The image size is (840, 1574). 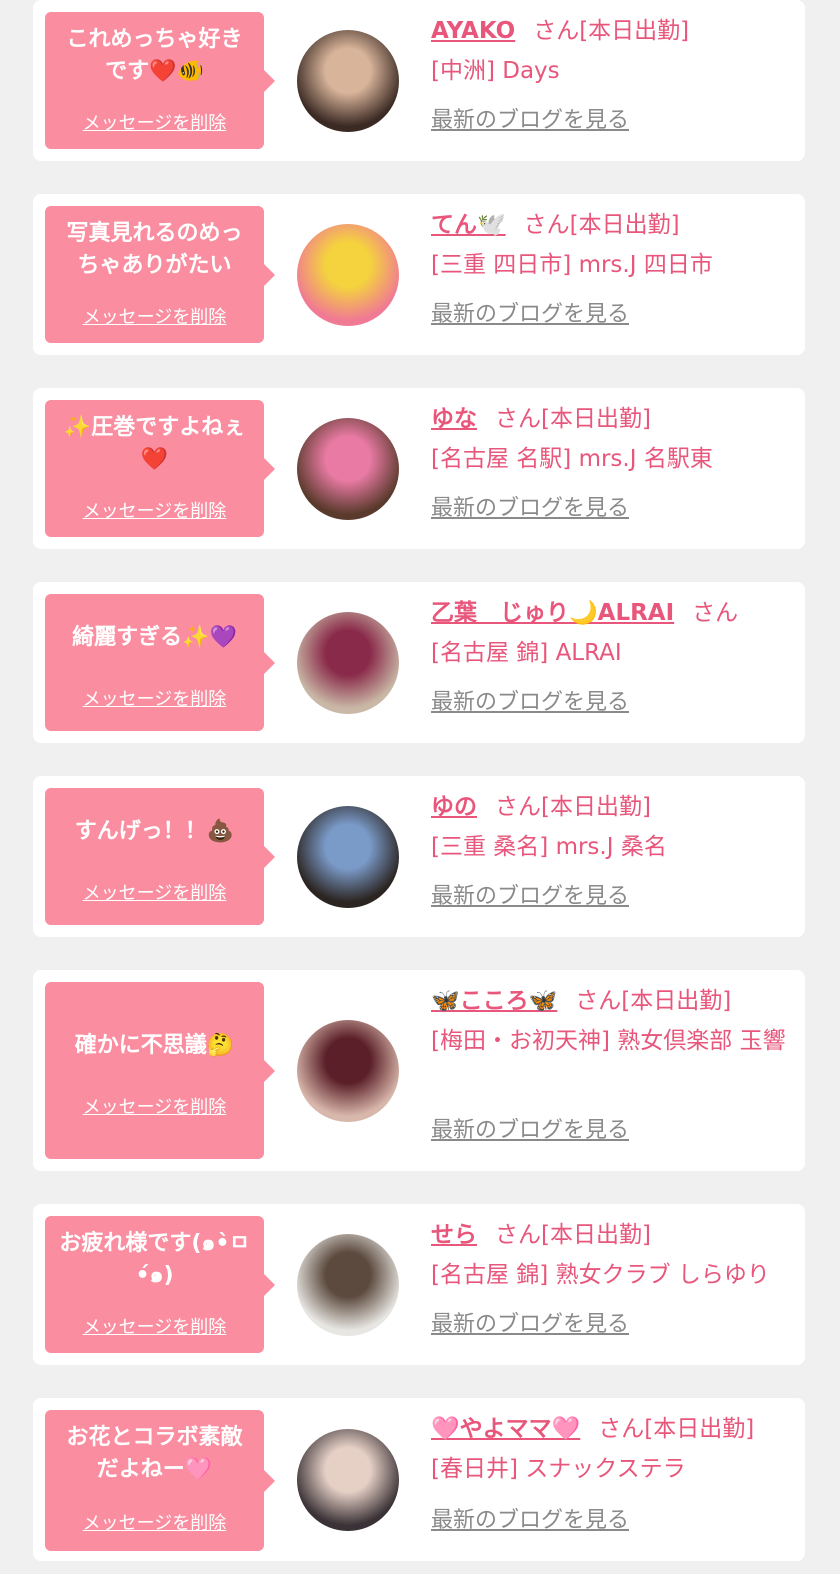 I want to click on message-text: 確かに不思議🤔, so click(x=154, y=1045).